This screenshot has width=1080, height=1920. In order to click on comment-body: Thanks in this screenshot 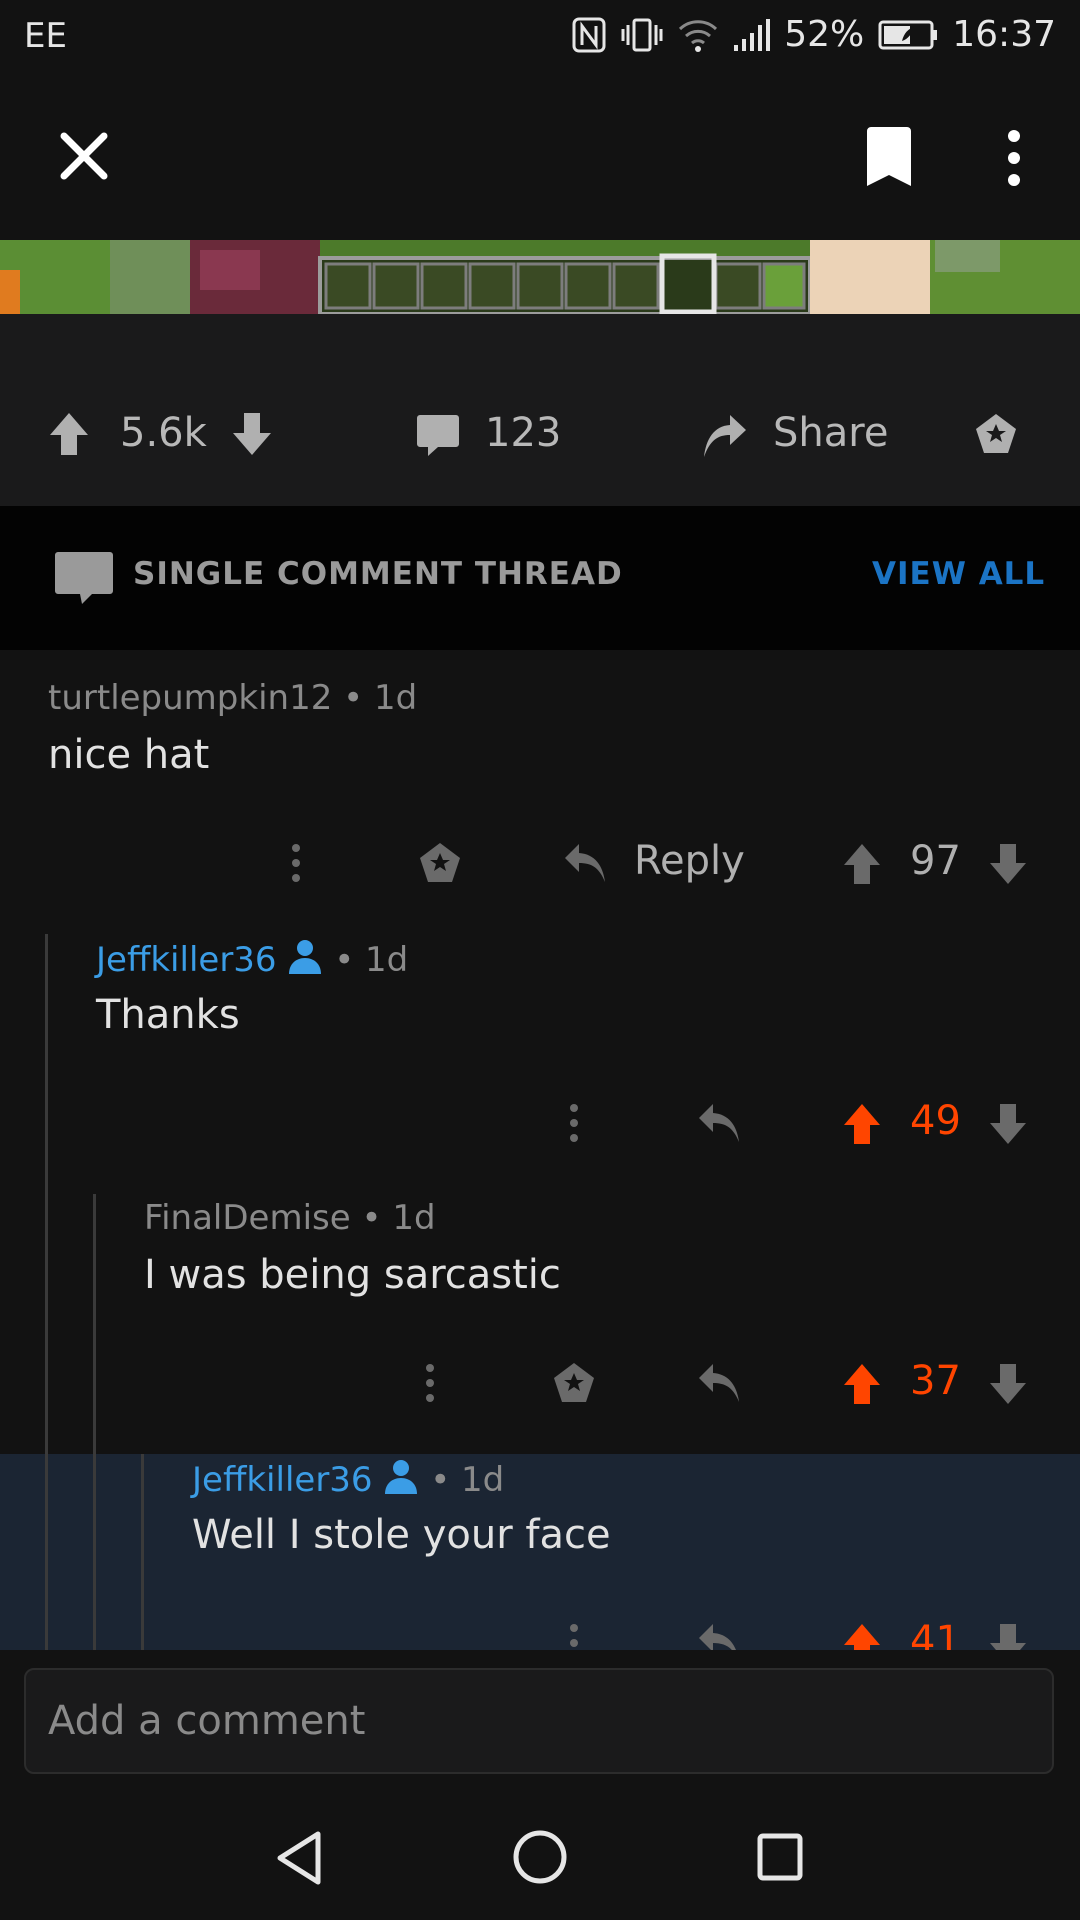, I will do `click(168, 1015)`.